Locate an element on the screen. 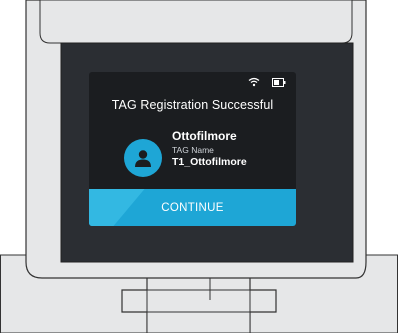 The image size is (398, 333). user-name: Ottofilmore is located at coordinates (204, 136).